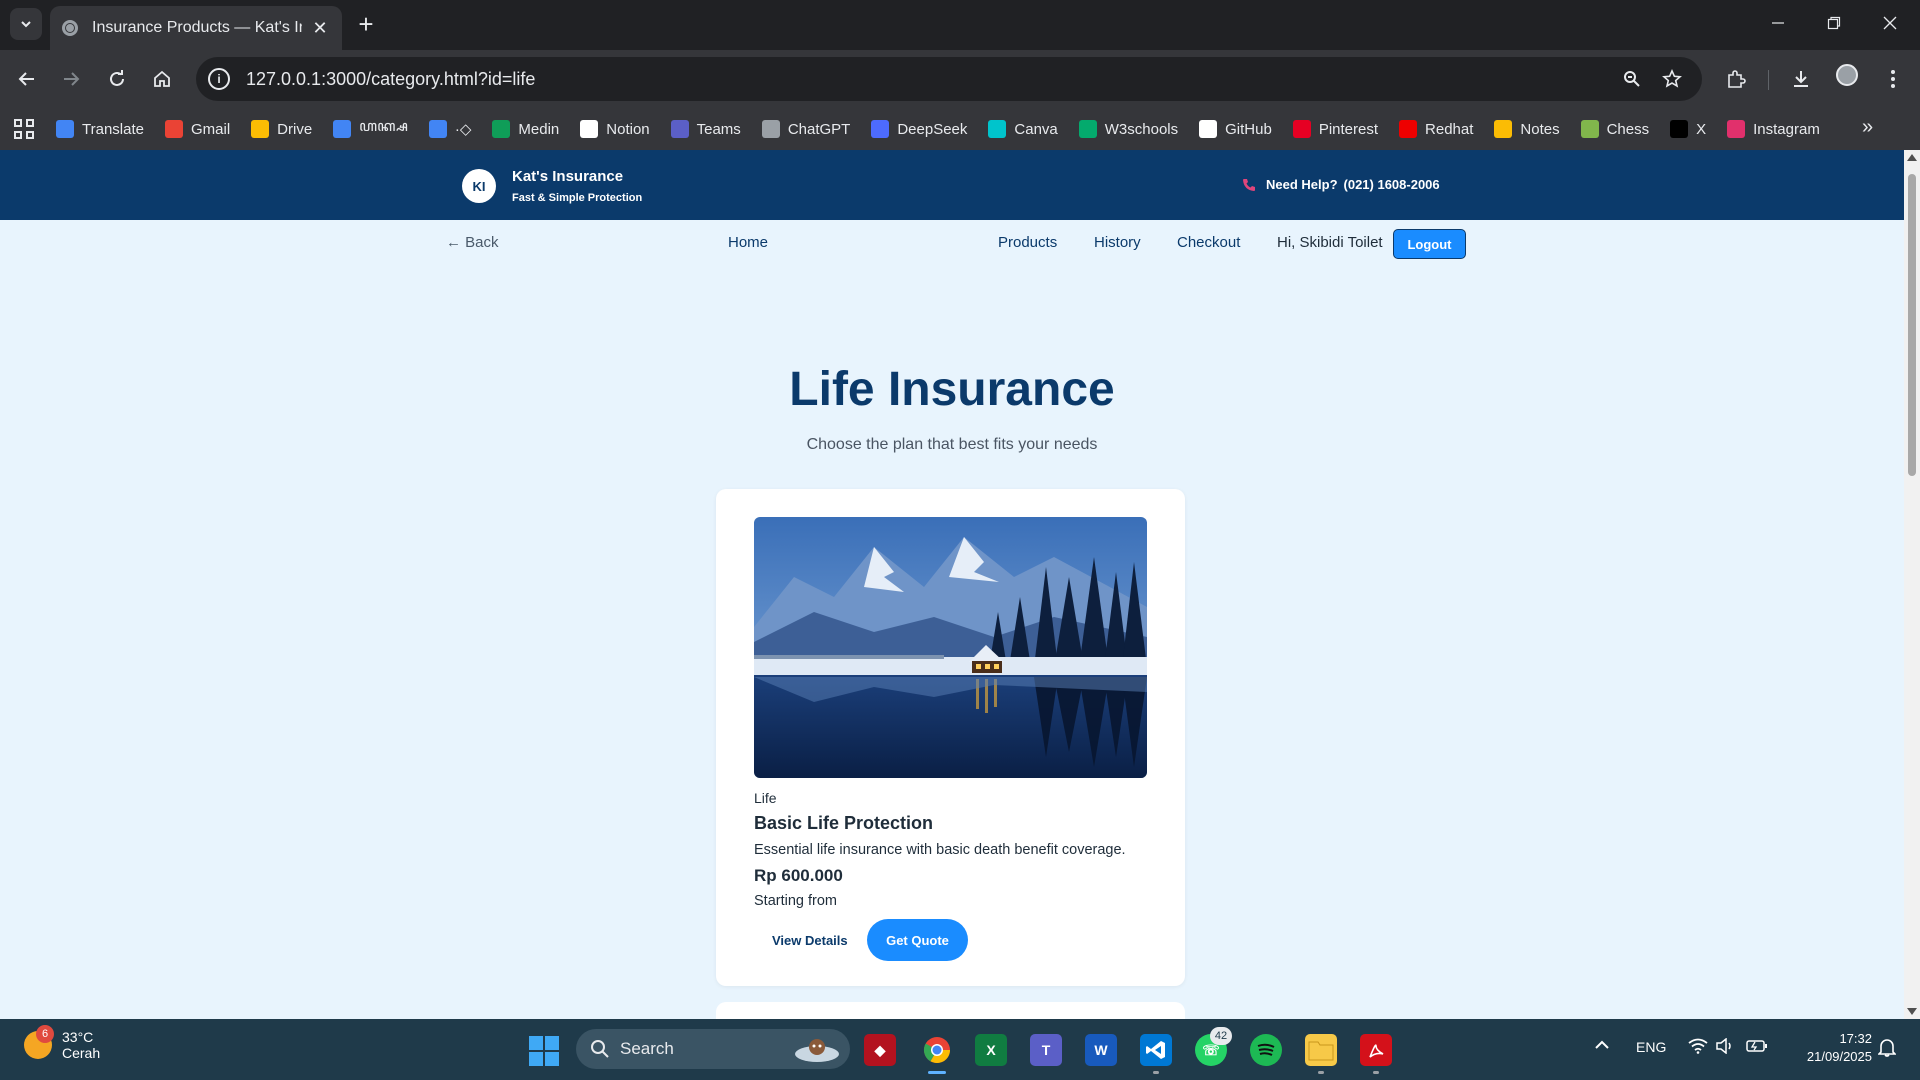 The width and height of the screenshot is (1920, 1080). What do you see at coordinates (1912, 1011) in the screenshot?
I see `scroll-down-icon` at bounding box center [1912, 1011].